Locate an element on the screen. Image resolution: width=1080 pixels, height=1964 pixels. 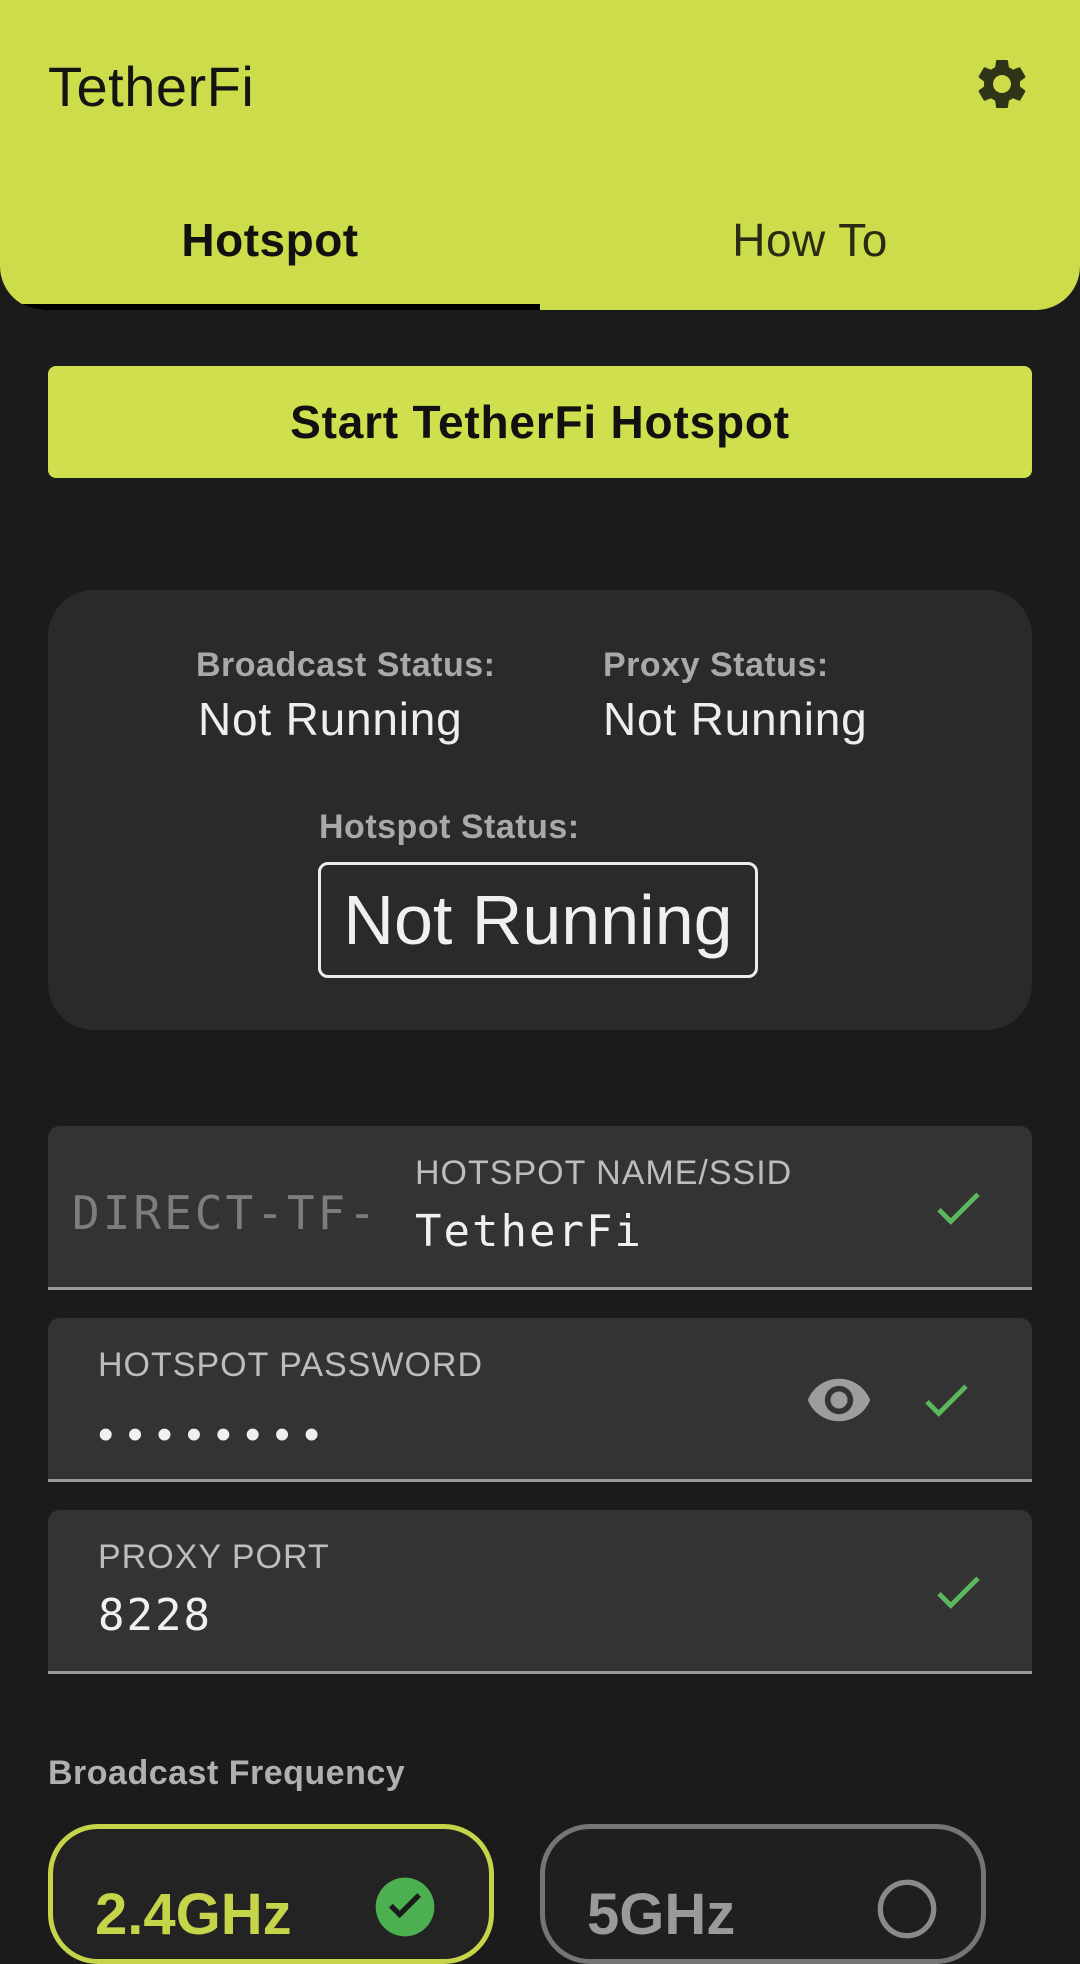
ssid-field: DIRECT-TF- HOTSPOT NAME/SSID TetherFi is located at coordinates (540, 1208).